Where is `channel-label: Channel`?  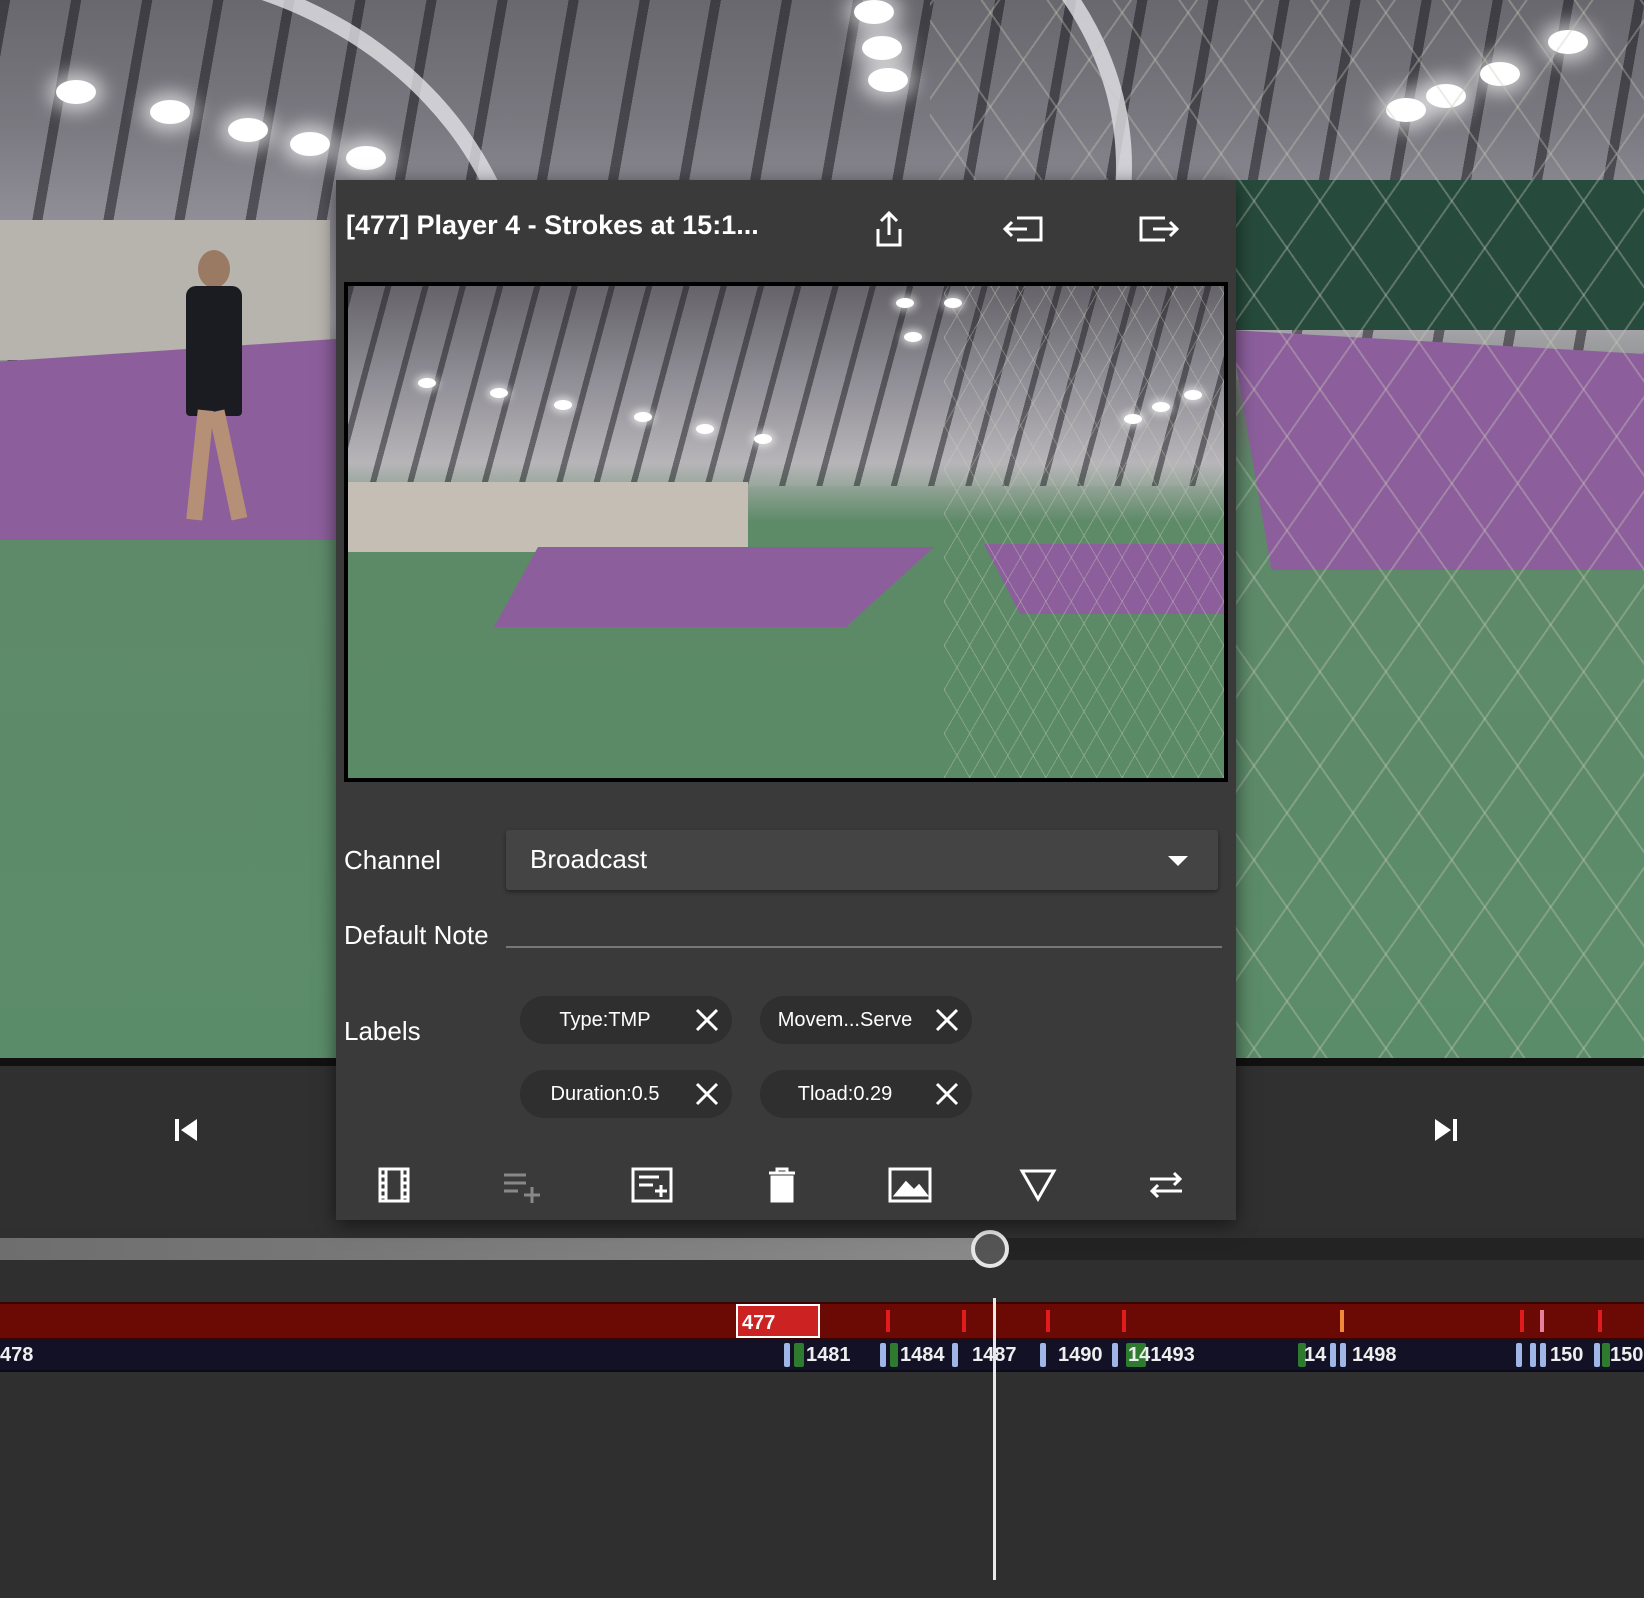 channel-label: Channel is located at coordinates (392, 860).